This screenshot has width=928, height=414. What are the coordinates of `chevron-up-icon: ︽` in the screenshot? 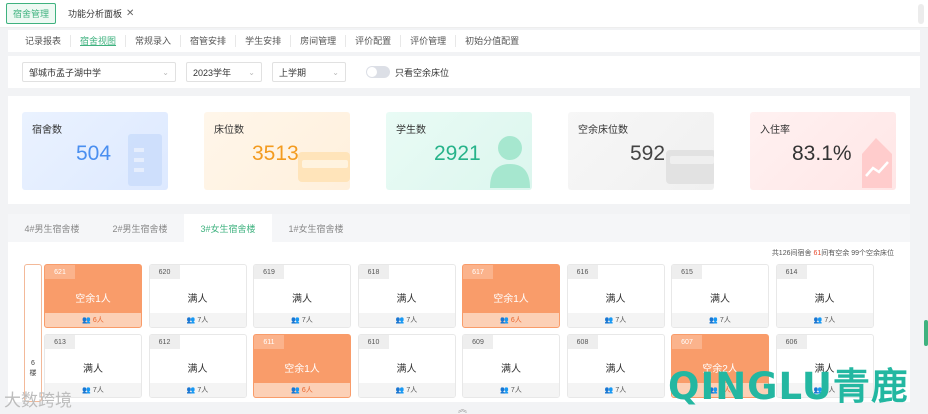 It's located at (462, 408).